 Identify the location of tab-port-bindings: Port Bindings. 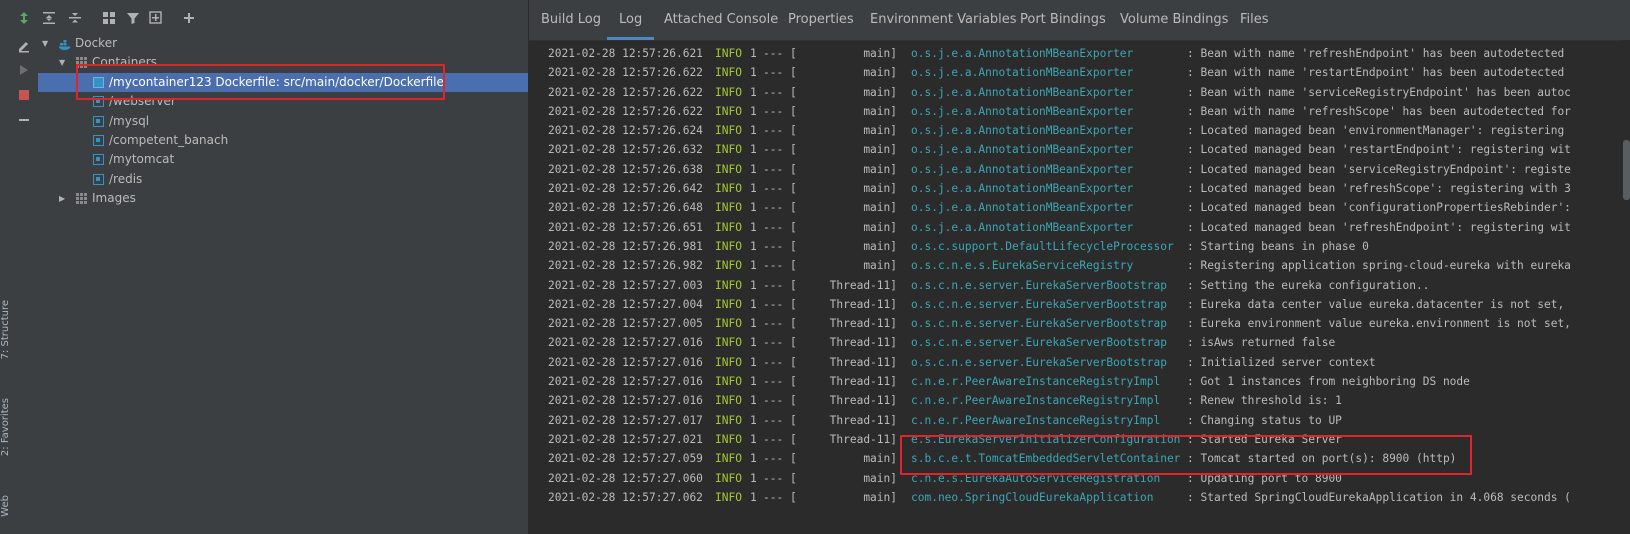
(1063, 20).